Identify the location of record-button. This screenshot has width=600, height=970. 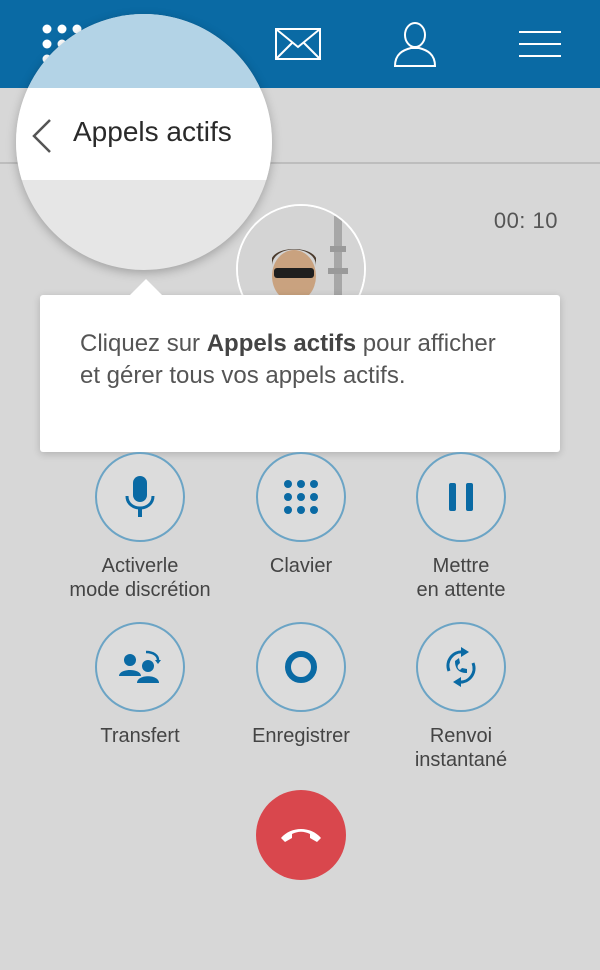
(301, 667).